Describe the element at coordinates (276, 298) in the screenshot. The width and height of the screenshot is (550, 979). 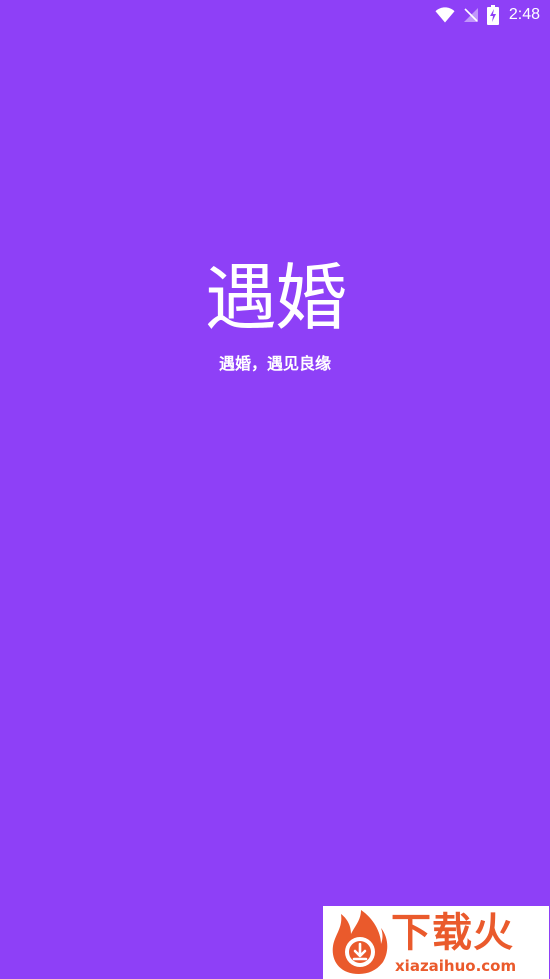
I see `app-logo: 遇婚` at that location.